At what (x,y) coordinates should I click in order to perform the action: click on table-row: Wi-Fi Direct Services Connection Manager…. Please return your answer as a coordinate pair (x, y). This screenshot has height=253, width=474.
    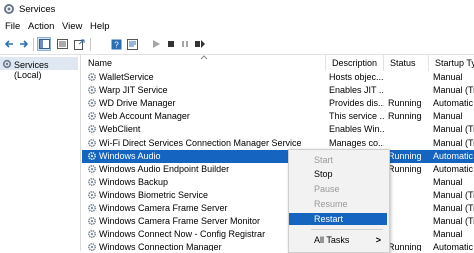
    Looking at the image, I should click on (278, 143).